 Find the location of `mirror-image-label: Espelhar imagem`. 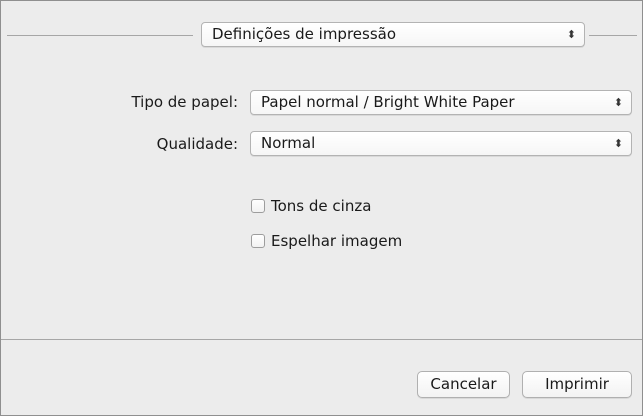

mirror-image-label: Espelhar imagem is located at coordinates (337, 241).